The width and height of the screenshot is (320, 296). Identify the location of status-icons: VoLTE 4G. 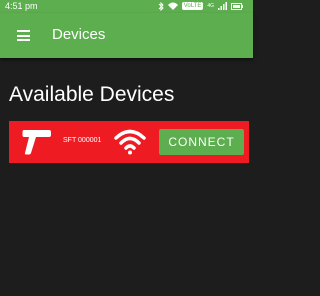
(200, 6).